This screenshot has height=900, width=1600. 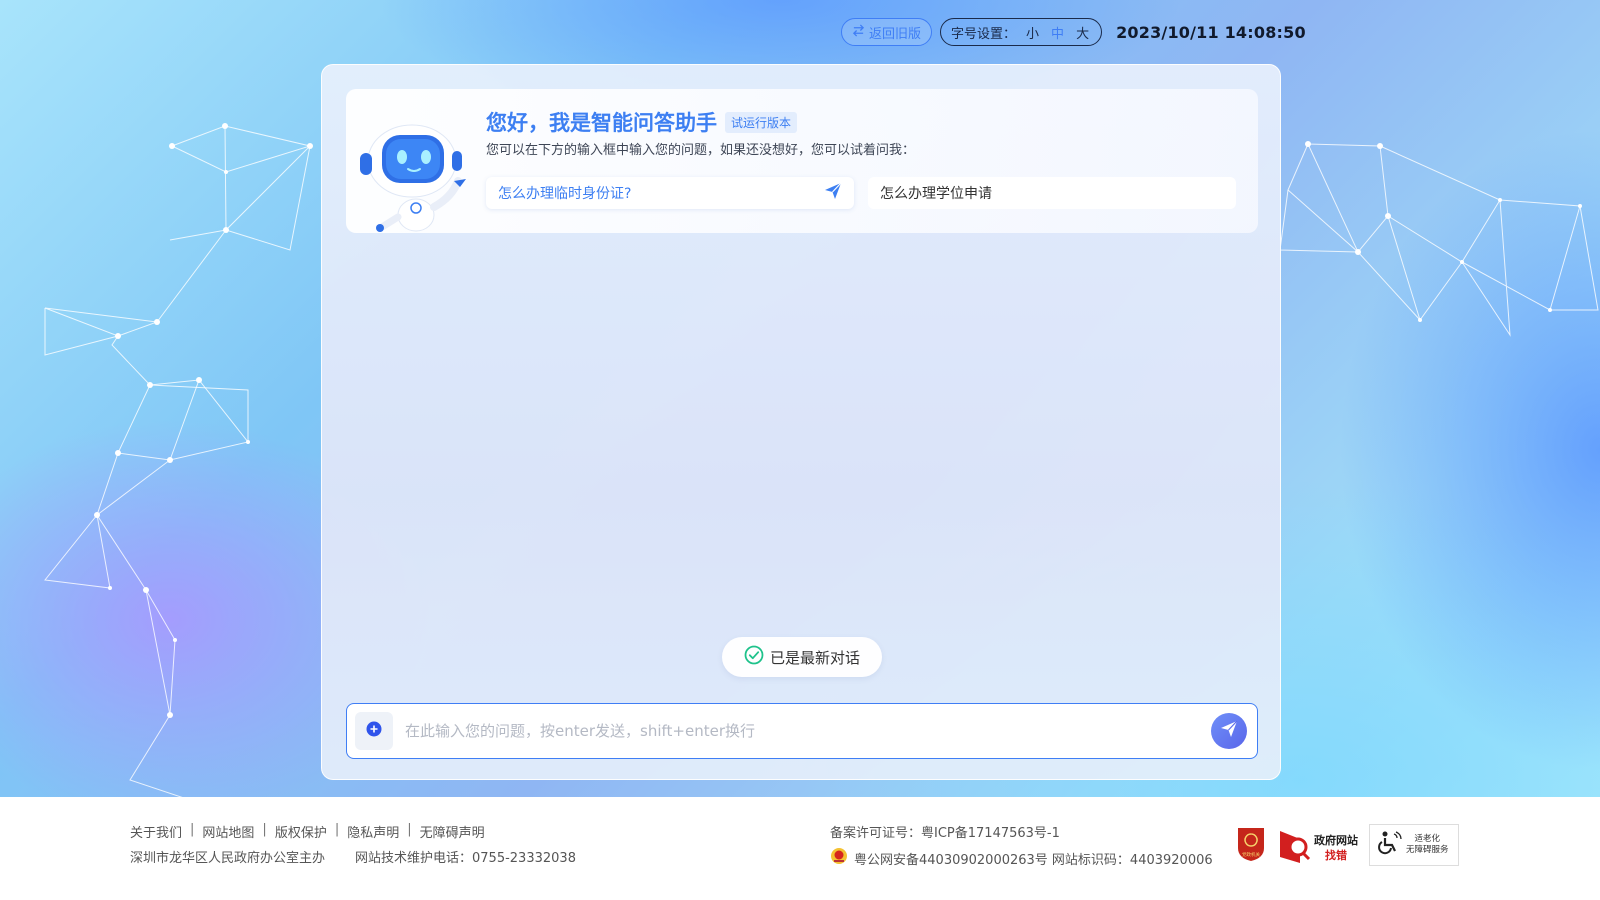 I want to click on public-security-text: 粤公网安备44030902000263号 网站标识码：4403920006, so click(x=1033, y=860).